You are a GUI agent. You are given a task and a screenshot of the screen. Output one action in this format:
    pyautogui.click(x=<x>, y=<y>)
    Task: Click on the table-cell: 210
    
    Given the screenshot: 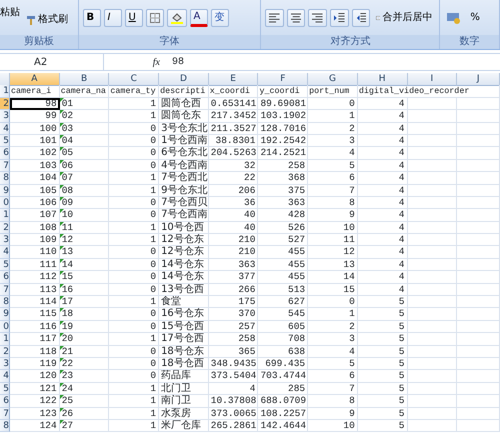 What is the action you would take?
    pyautogui.click(x=233, y=252)
    